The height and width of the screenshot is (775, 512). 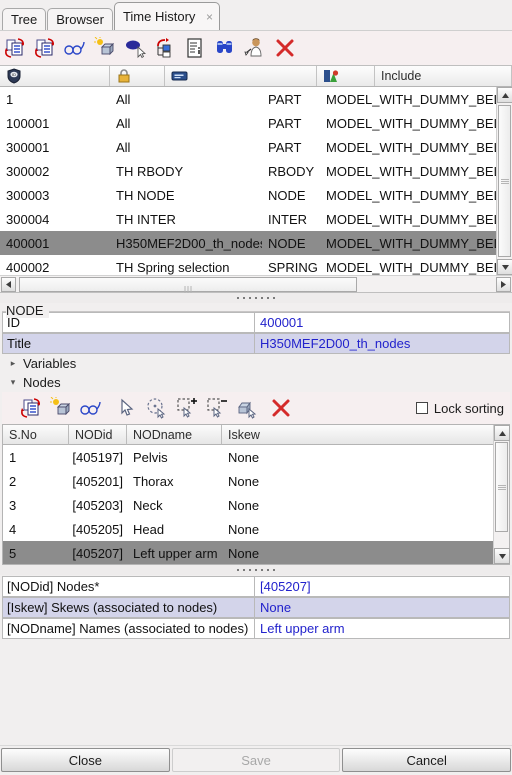 I want to click on table-row: 300001 All PART MODEL_WITH_DUMMY_BEL, so click(x=248, y=147).